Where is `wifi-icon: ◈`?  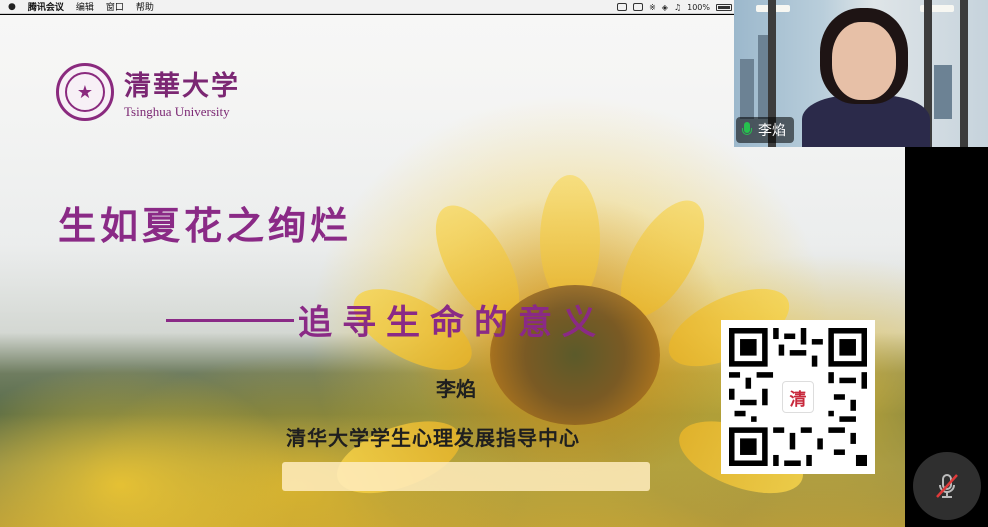
wifi-icon: ◈ is located at coordinates (665, 7).